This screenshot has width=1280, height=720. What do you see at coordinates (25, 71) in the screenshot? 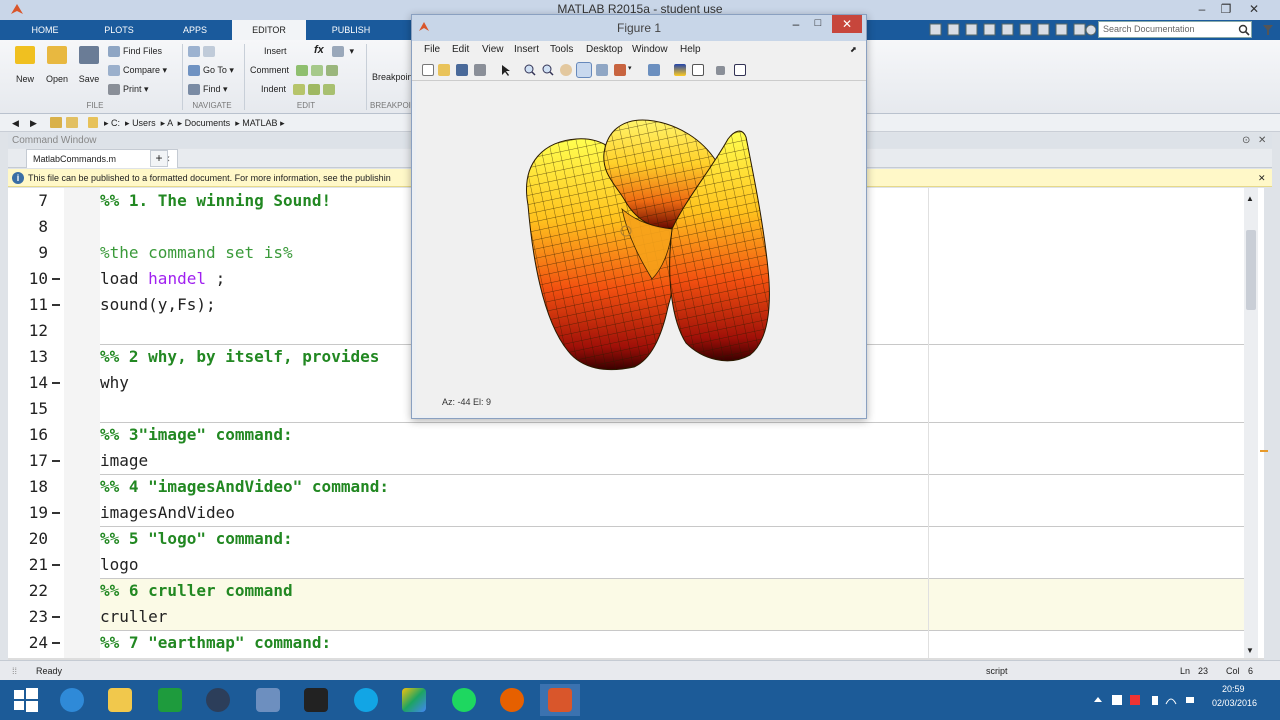
I see `new-button: New` at bounding box center [25, 71].